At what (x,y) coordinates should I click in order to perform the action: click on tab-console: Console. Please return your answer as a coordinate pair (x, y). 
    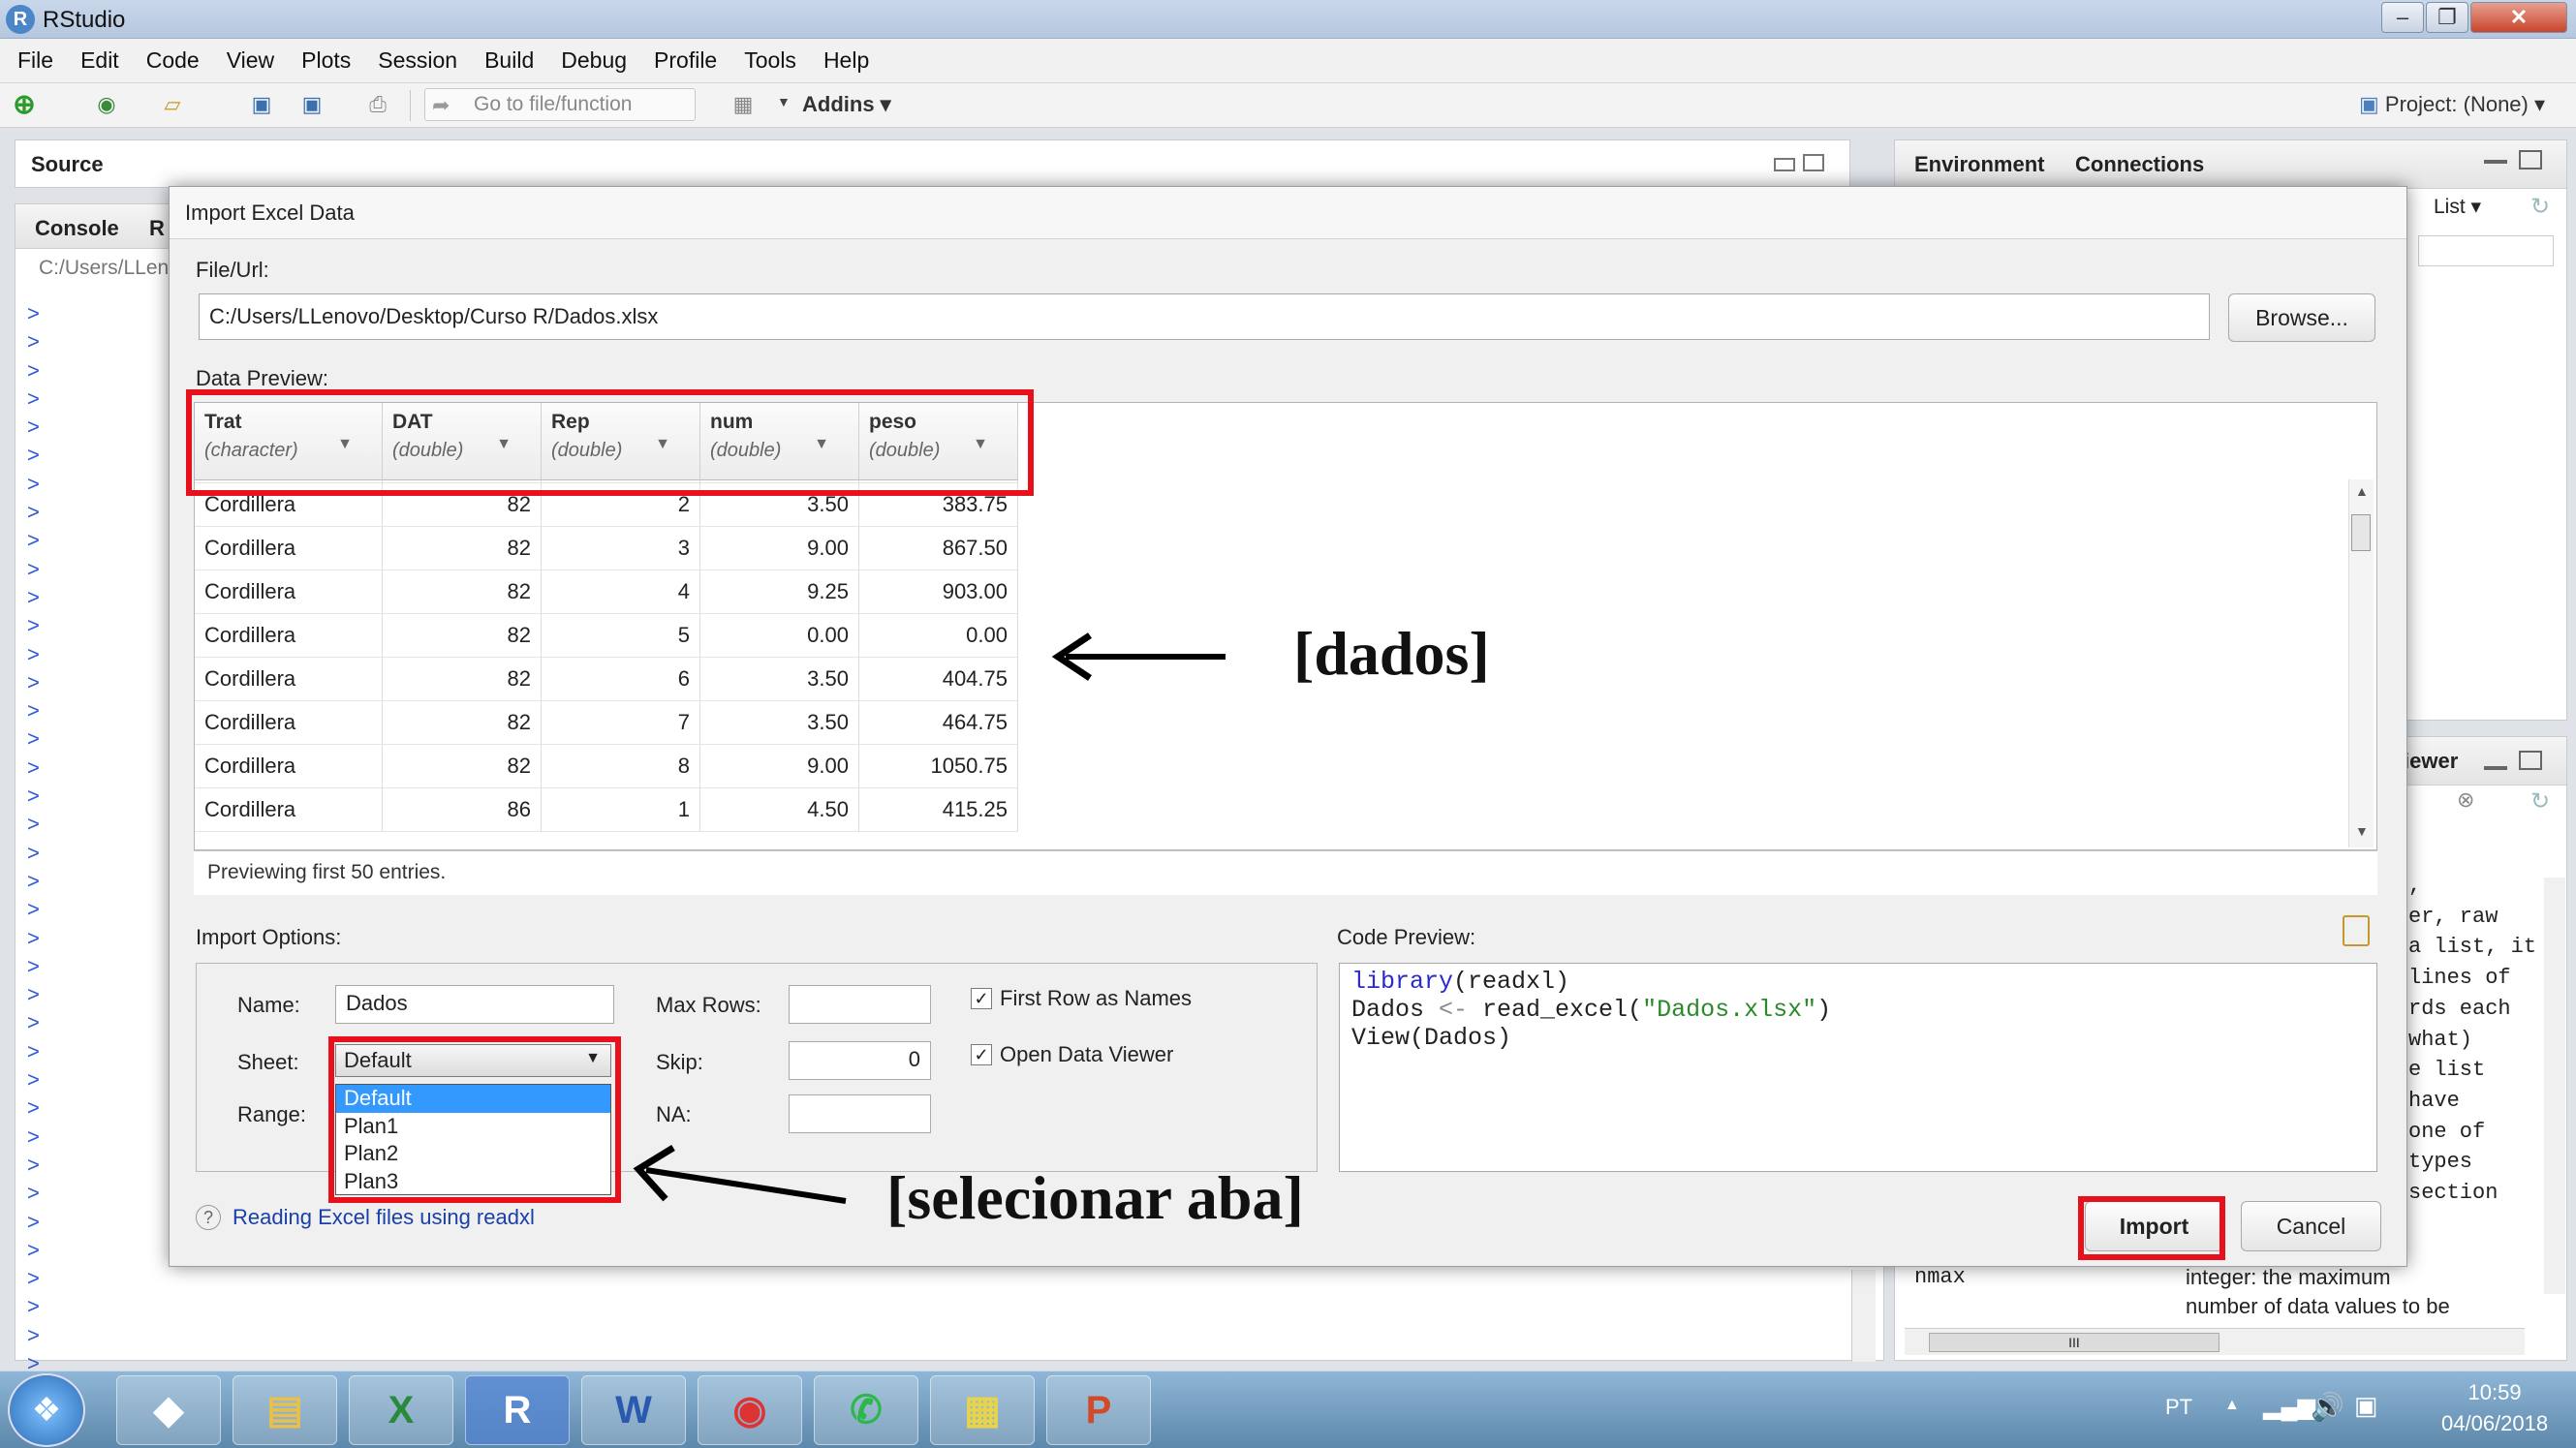
    Looking at the image, I should click on (77, 228).